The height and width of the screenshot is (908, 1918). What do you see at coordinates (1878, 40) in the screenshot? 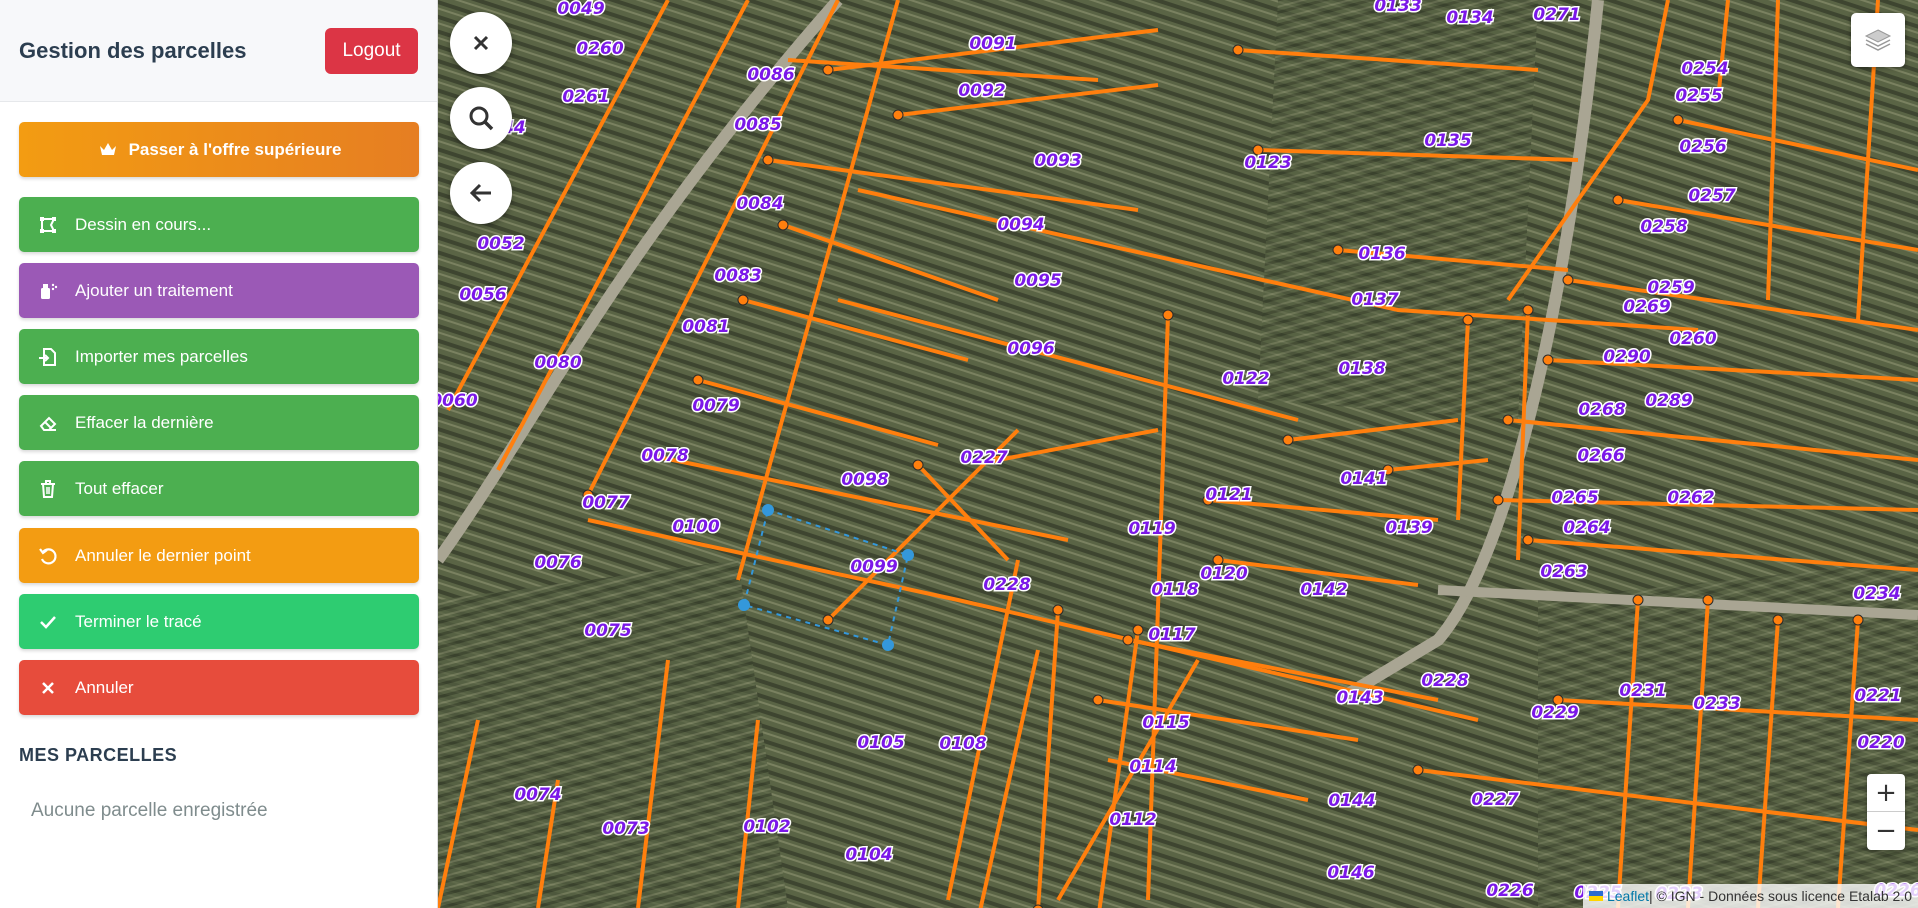
I see `layers-button` at bounding box center [1878, 40].